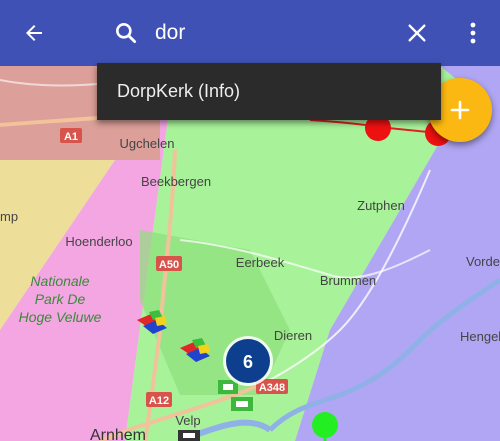 The height and width of the screenshot is (441, 500). I want to click on clear-button, so click(417, 33).